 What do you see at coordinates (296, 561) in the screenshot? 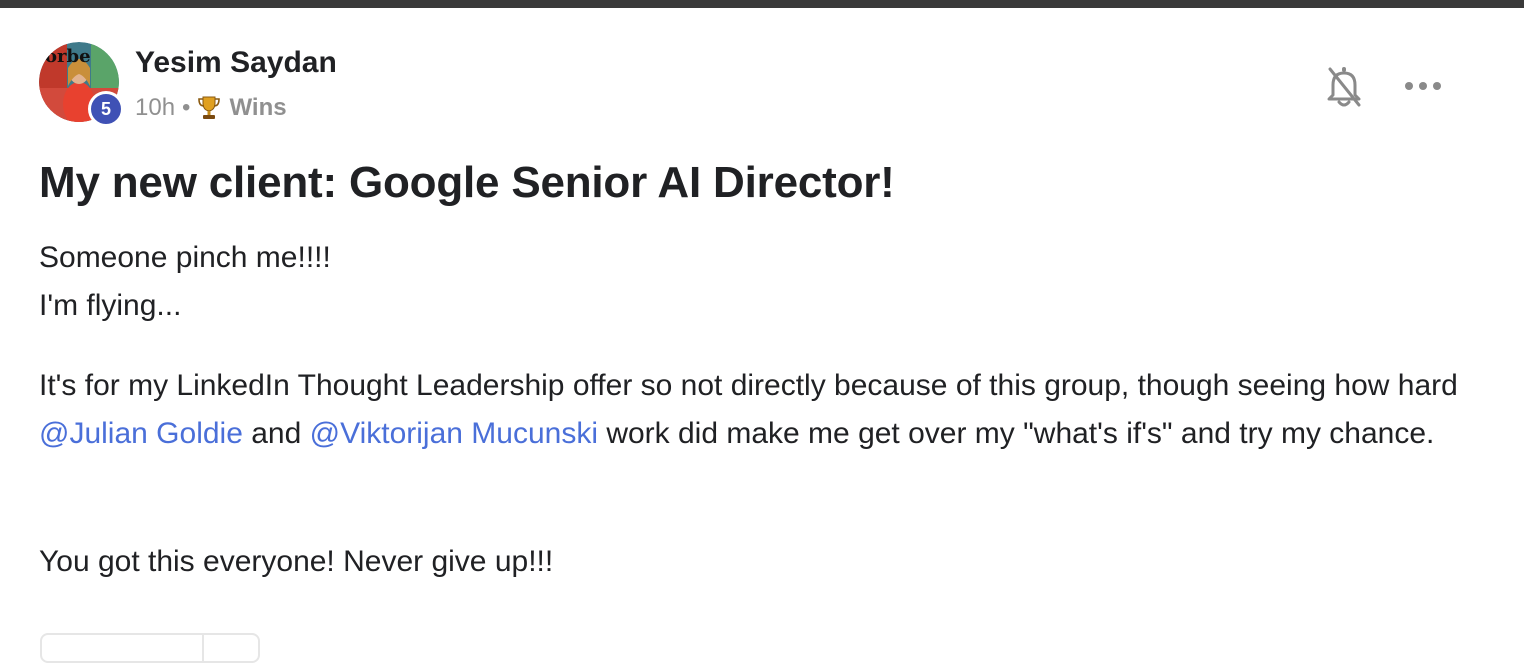
I see `post-body-paragraph-3: You got this everyone! Never give up!!!` at bounding box center [296, 561].